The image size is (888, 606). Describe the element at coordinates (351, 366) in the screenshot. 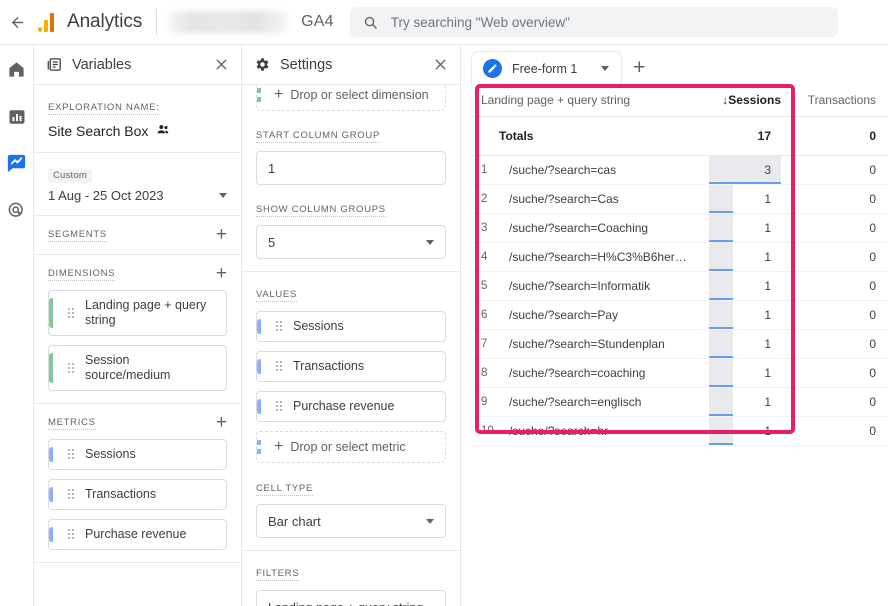

I see `value-chip: Transactions` at that location.